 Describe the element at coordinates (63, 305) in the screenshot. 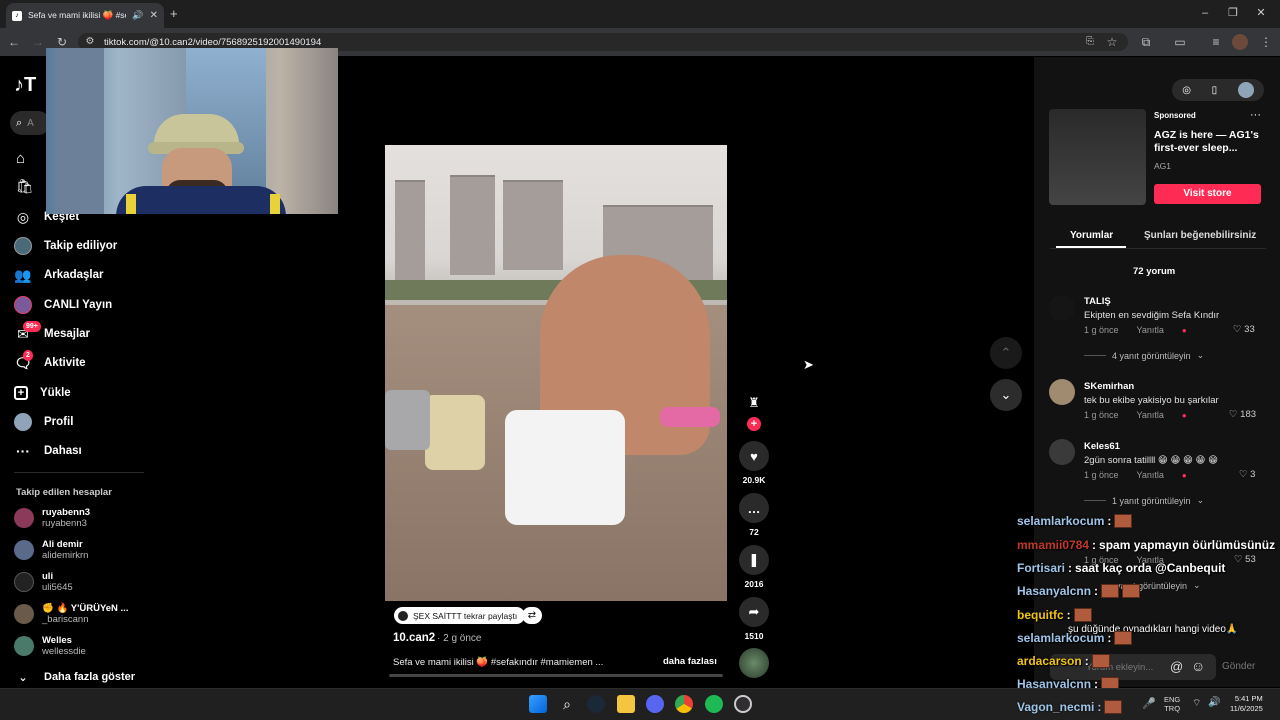

I see `sidebar-item-live: CANLI Yayın` at that location.